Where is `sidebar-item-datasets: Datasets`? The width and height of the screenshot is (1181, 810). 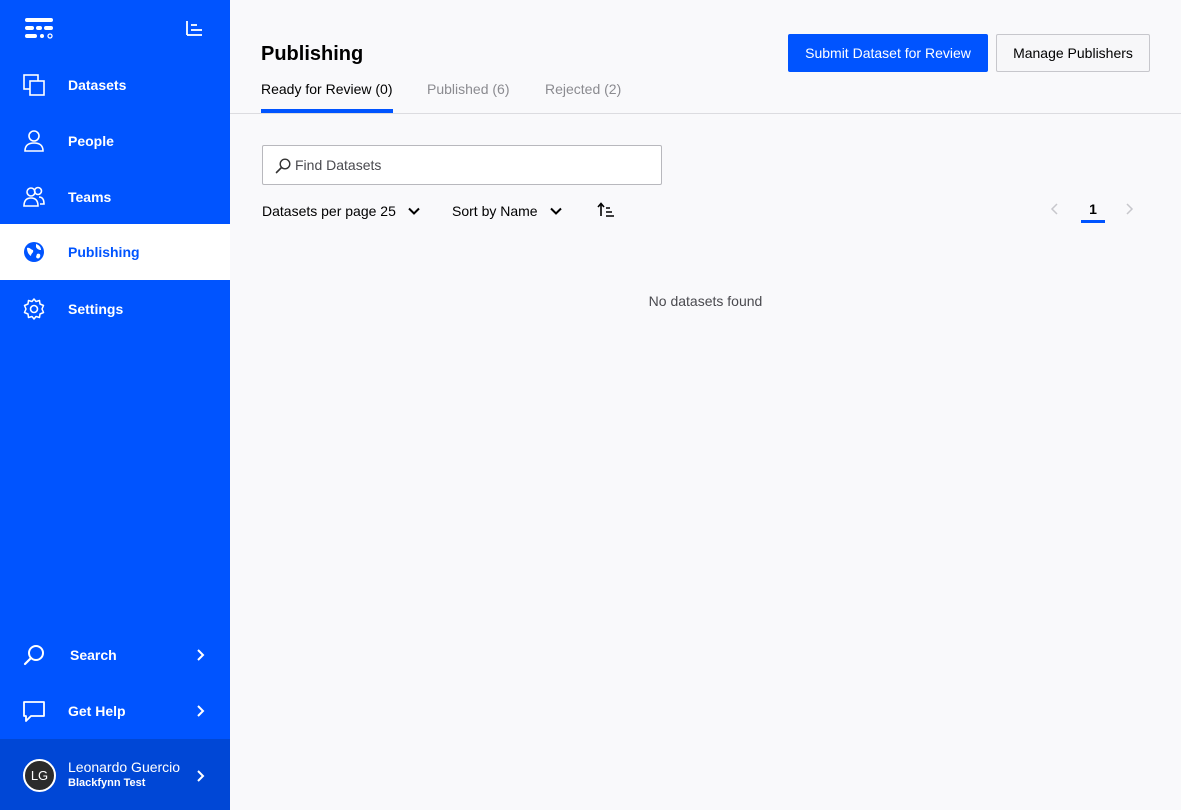
sidebar-item-datasets: Datasets is located at coordinates (115, 85).